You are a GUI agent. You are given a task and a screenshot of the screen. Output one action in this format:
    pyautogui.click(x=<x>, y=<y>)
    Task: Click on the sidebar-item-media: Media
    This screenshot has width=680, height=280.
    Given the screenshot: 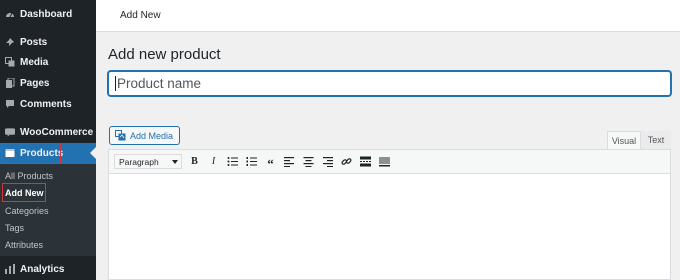 What is the action you would take?
    pyautogui.click(x=48, y=62)
    